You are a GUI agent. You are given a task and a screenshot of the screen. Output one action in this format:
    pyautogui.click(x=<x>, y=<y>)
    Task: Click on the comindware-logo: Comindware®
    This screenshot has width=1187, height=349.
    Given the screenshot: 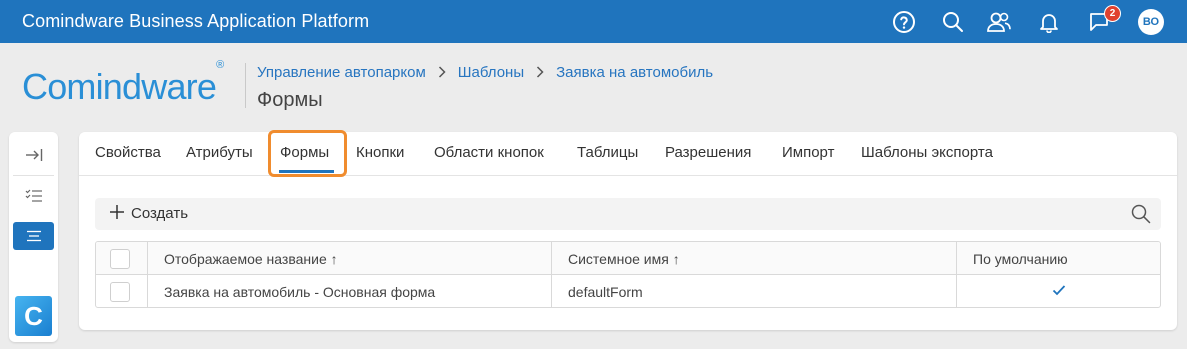 What is the action you would take?
    pyautogui.click(x=123, y=83)
    